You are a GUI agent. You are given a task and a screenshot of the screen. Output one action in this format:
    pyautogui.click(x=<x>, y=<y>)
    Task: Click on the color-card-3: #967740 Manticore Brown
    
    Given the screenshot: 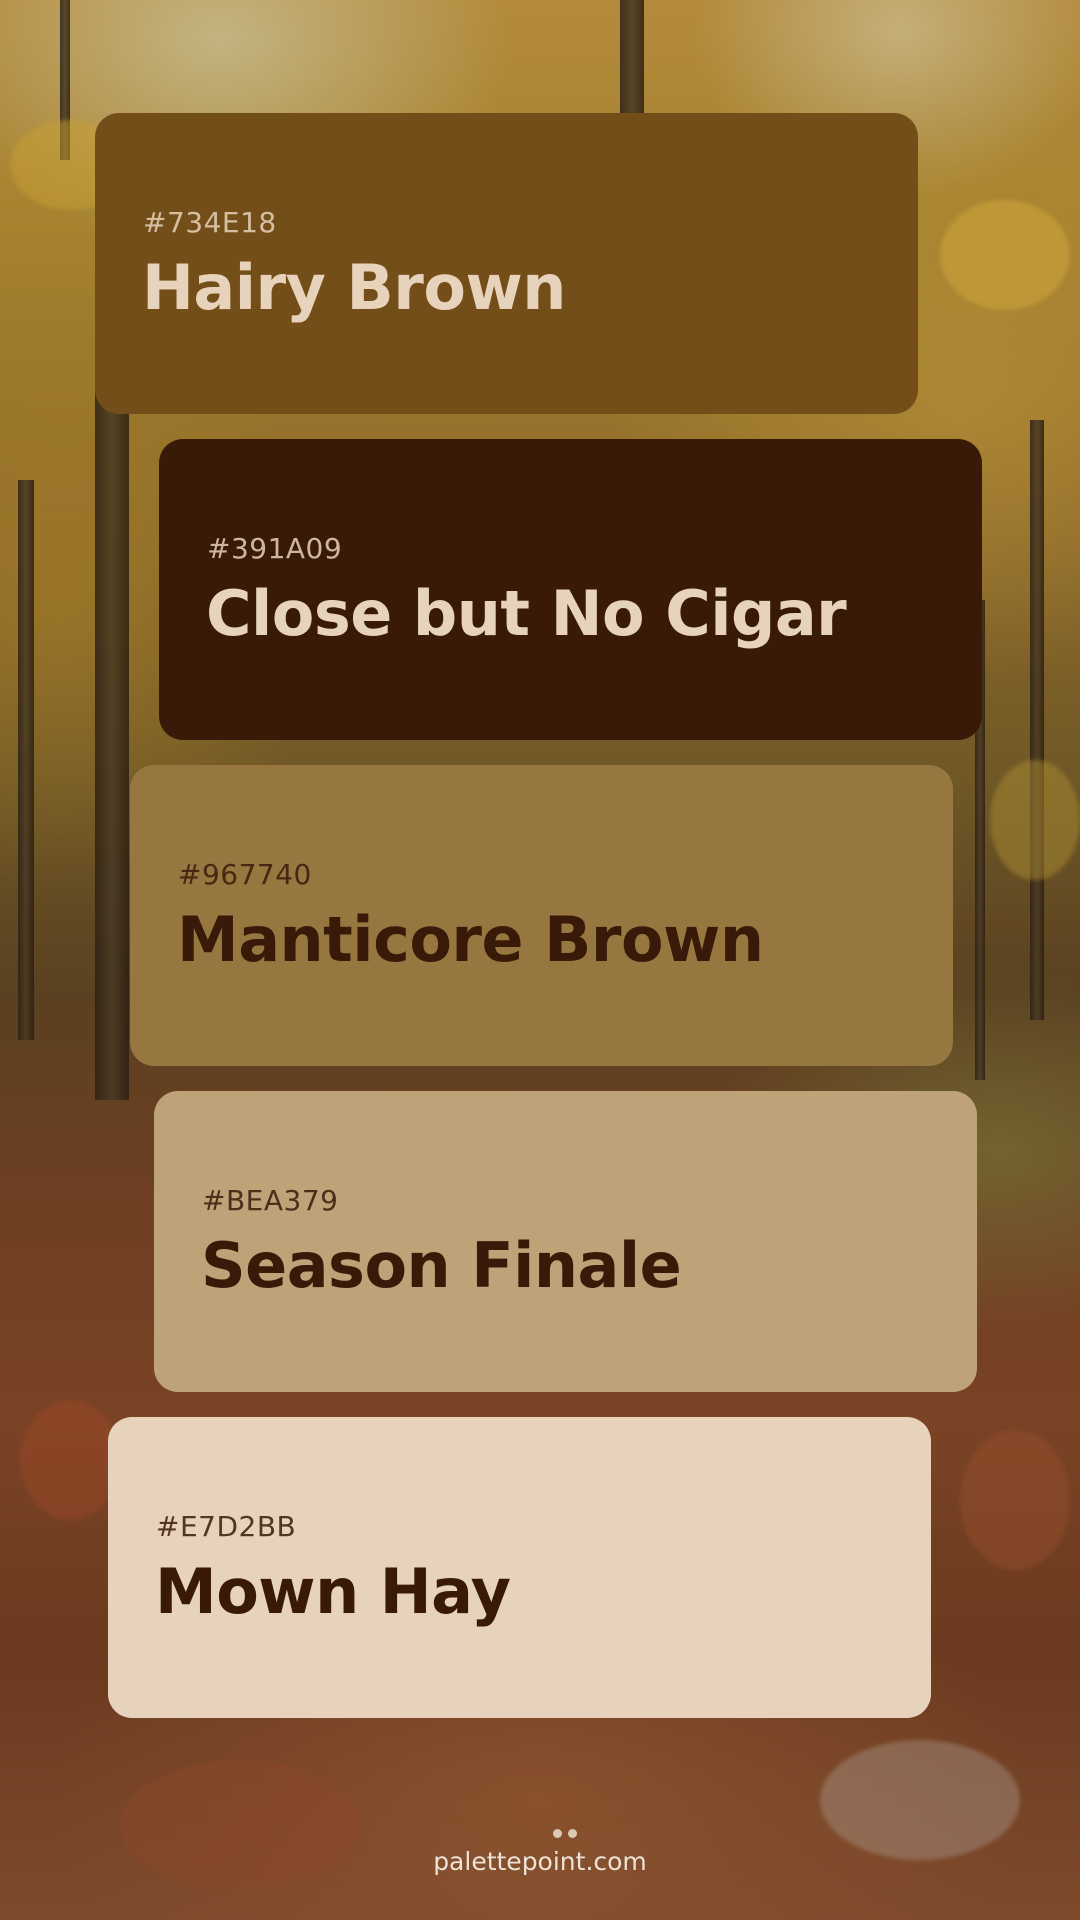 What is the action you would take?
    pyautogui.click(x=541, y=915)
    